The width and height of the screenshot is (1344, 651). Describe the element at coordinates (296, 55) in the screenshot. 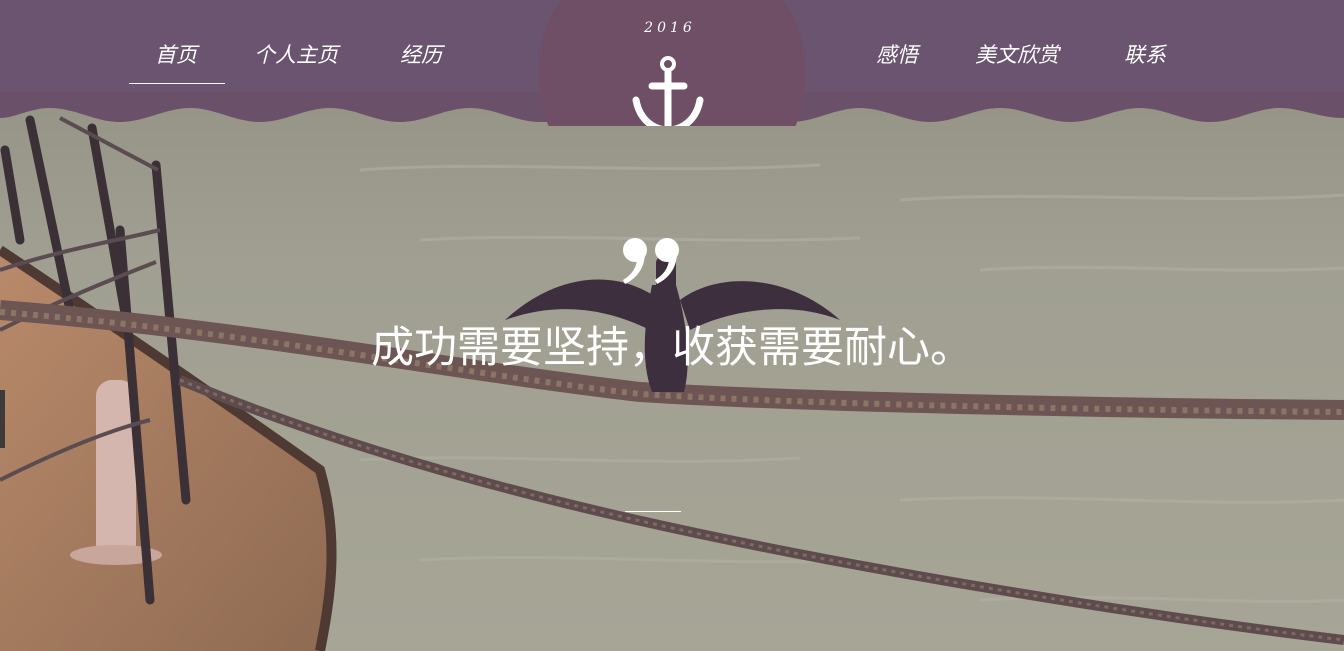

I see `nav-profile: 个人主页` at that location.